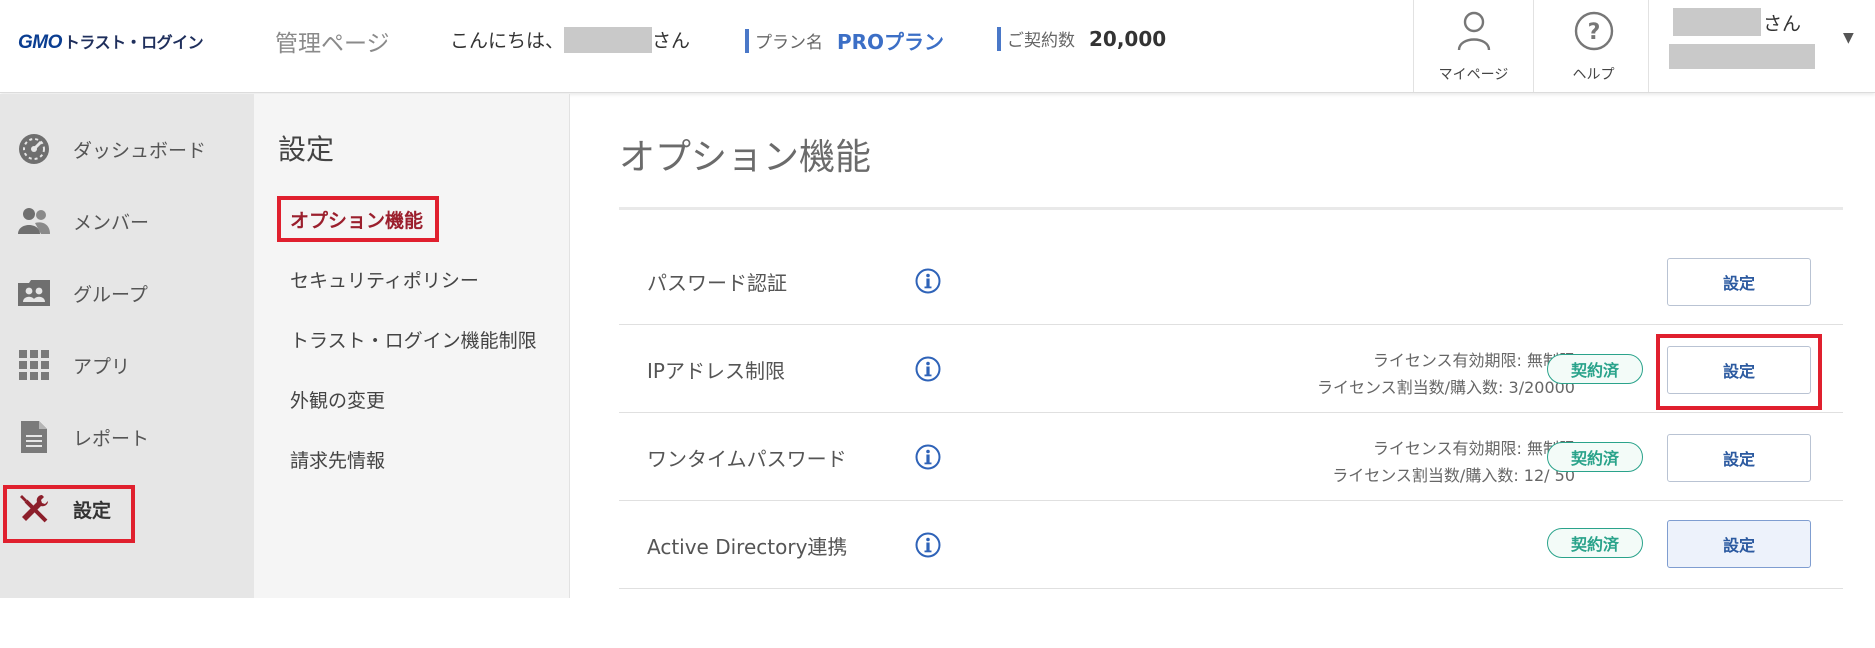 The width and height of the screenshot is (1875, 648). Describe the element at coordinates (1742, 56) in the screenshot. I see `redacted-account-email` at that location.